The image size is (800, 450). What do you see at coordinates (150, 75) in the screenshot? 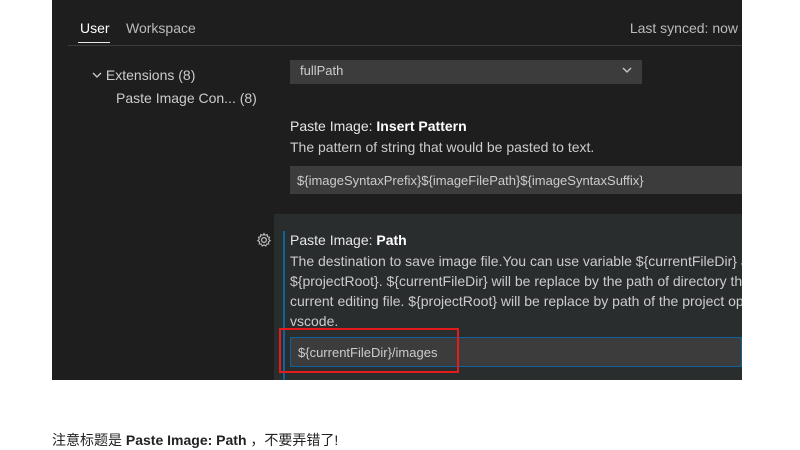
I see `toc-item-extensions-label: Extensions (8)` at bounding box center [150, 75].